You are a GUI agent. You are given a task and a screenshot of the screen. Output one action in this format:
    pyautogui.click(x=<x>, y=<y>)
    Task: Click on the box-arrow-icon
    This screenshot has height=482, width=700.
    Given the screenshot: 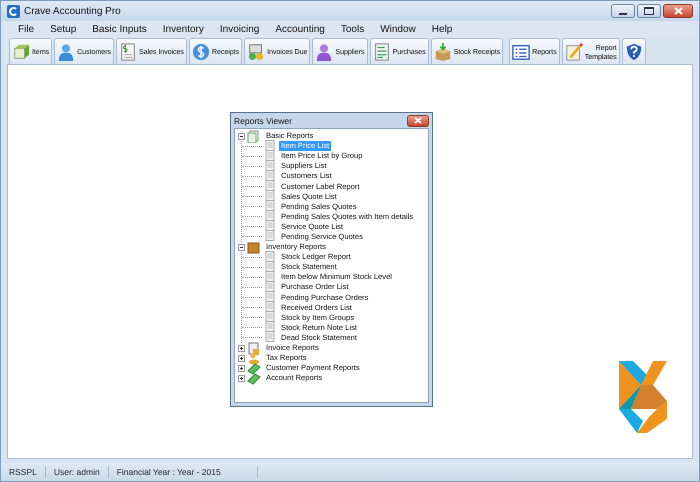 What is the action you would take?
    pyautogui.click(x=443, y=51)
    